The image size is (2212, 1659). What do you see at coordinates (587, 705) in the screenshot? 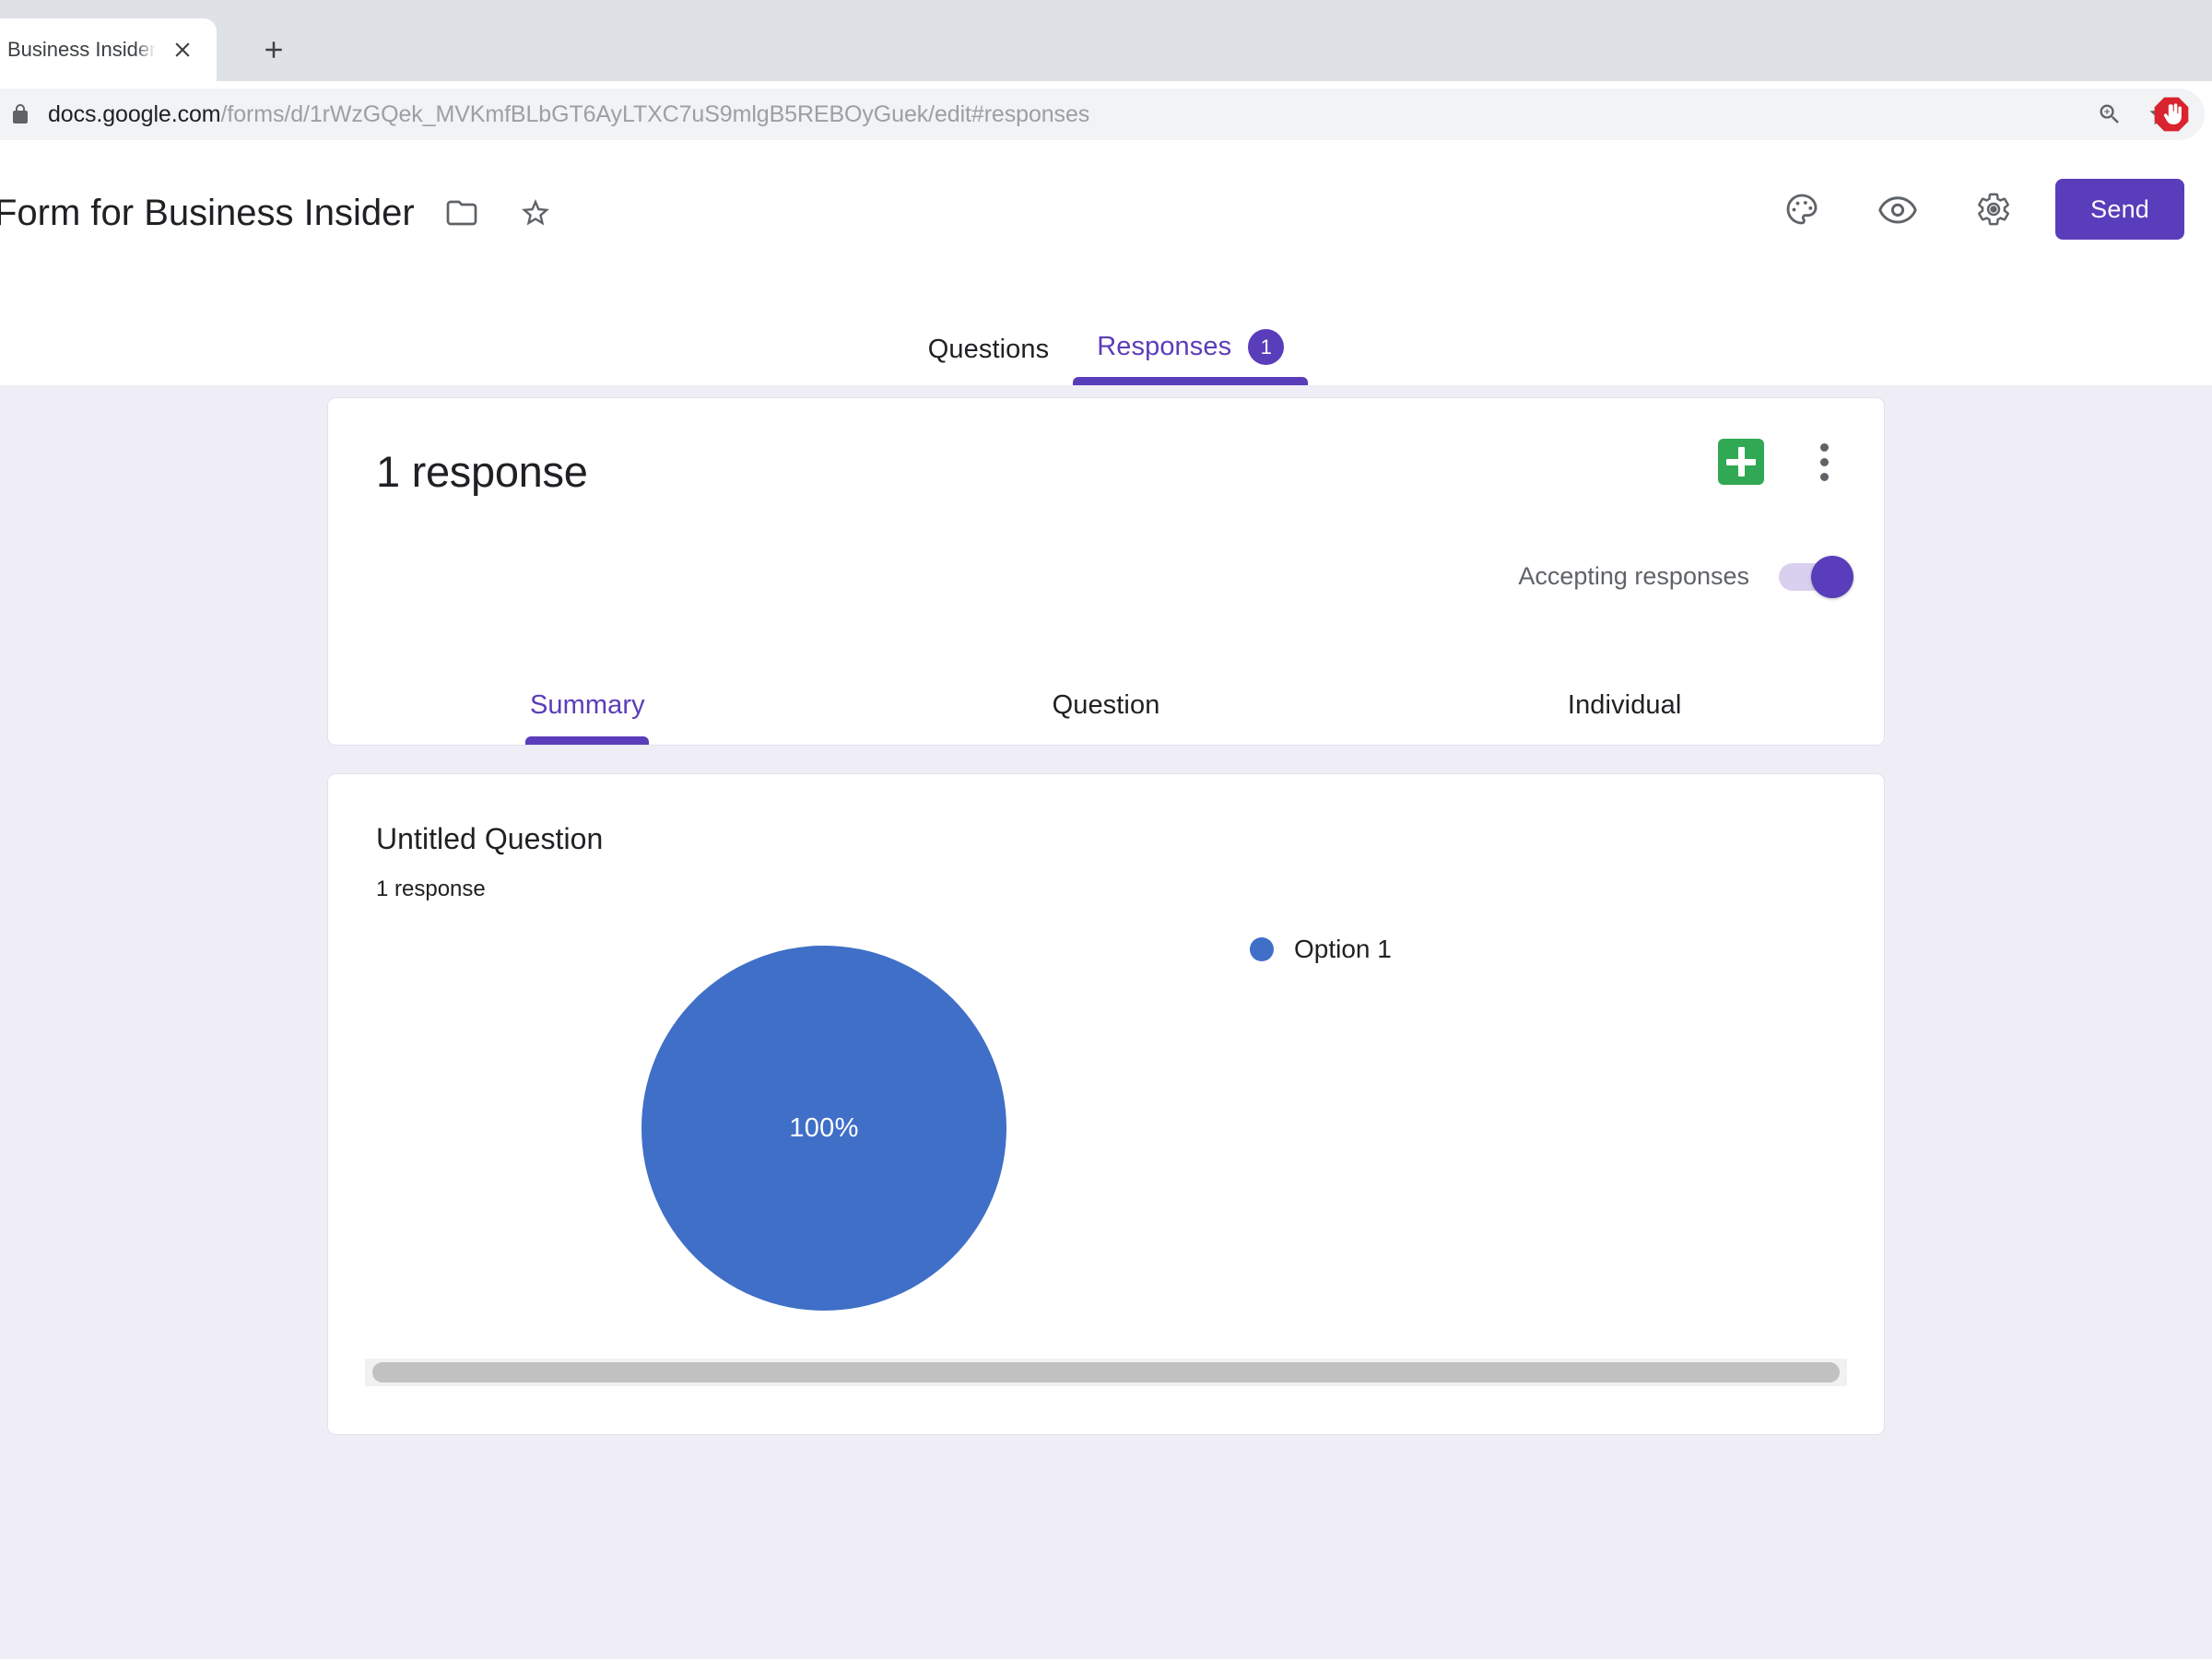
I see `sub-tab-summary-label: Summary` at bounding box center [587, 705].